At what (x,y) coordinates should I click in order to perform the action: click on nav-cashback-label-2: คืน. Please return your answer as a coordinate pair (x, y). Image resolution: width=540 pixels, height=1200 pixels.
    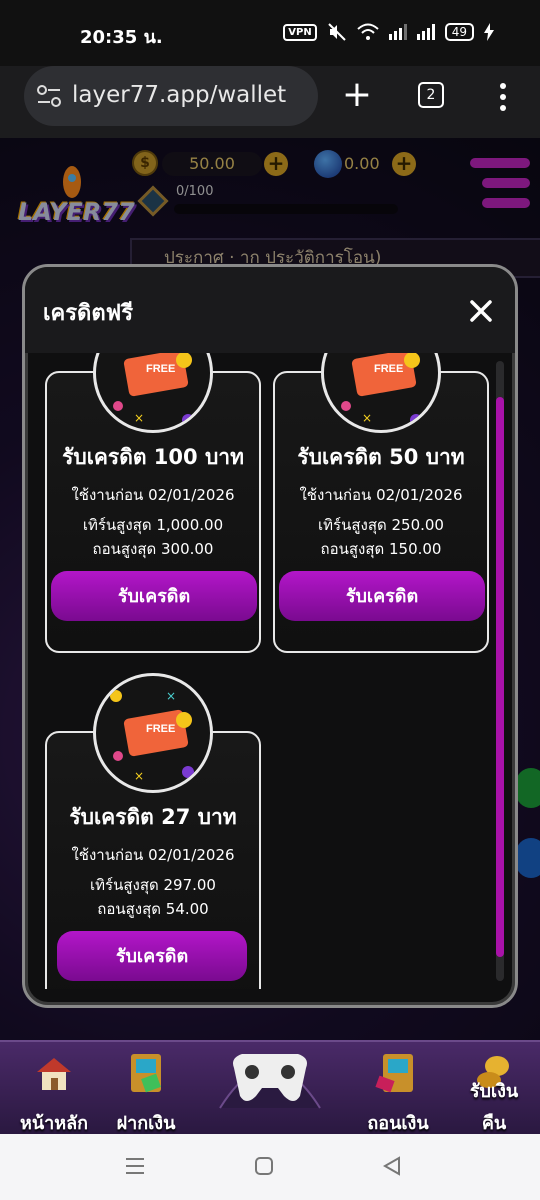
    Looking at the image, I should click on (494, 1123).